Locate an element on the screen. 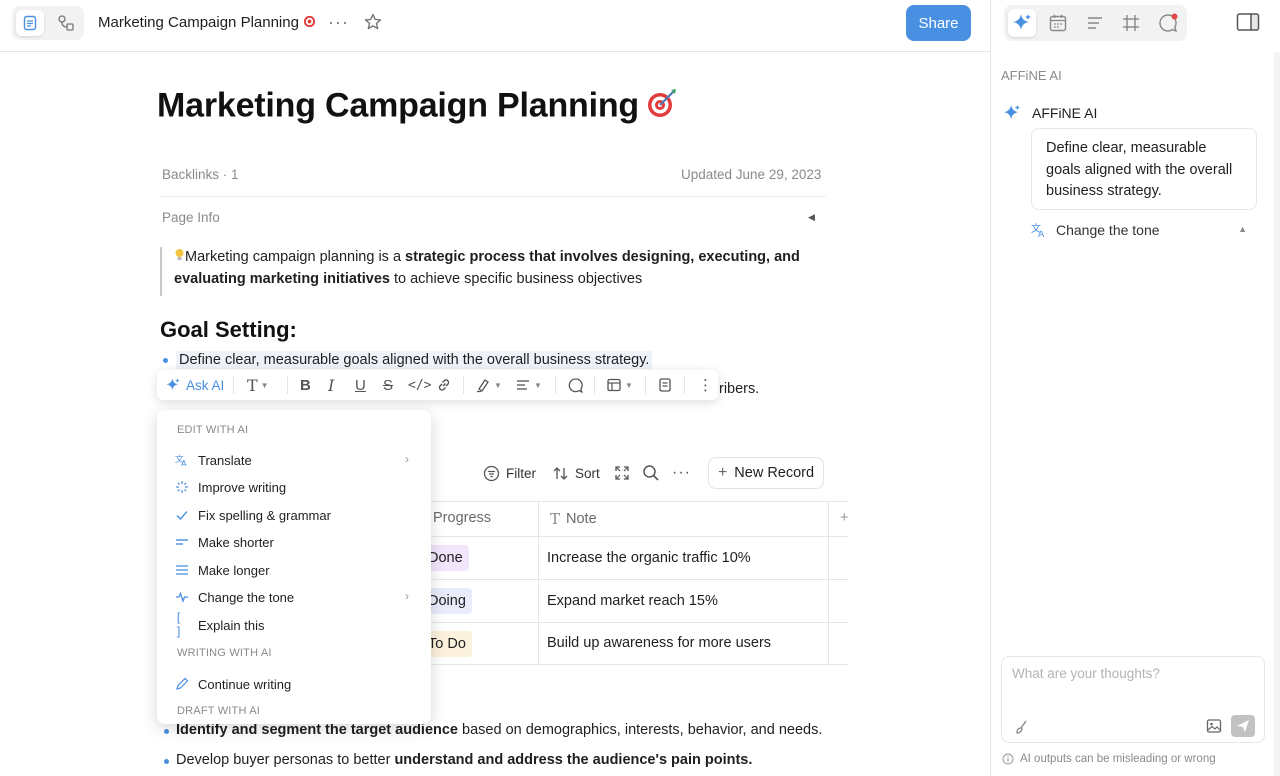 The width and height of the screenshot is (1280, 776). strikethrough-icon: S is located at coordinates (388, 385).